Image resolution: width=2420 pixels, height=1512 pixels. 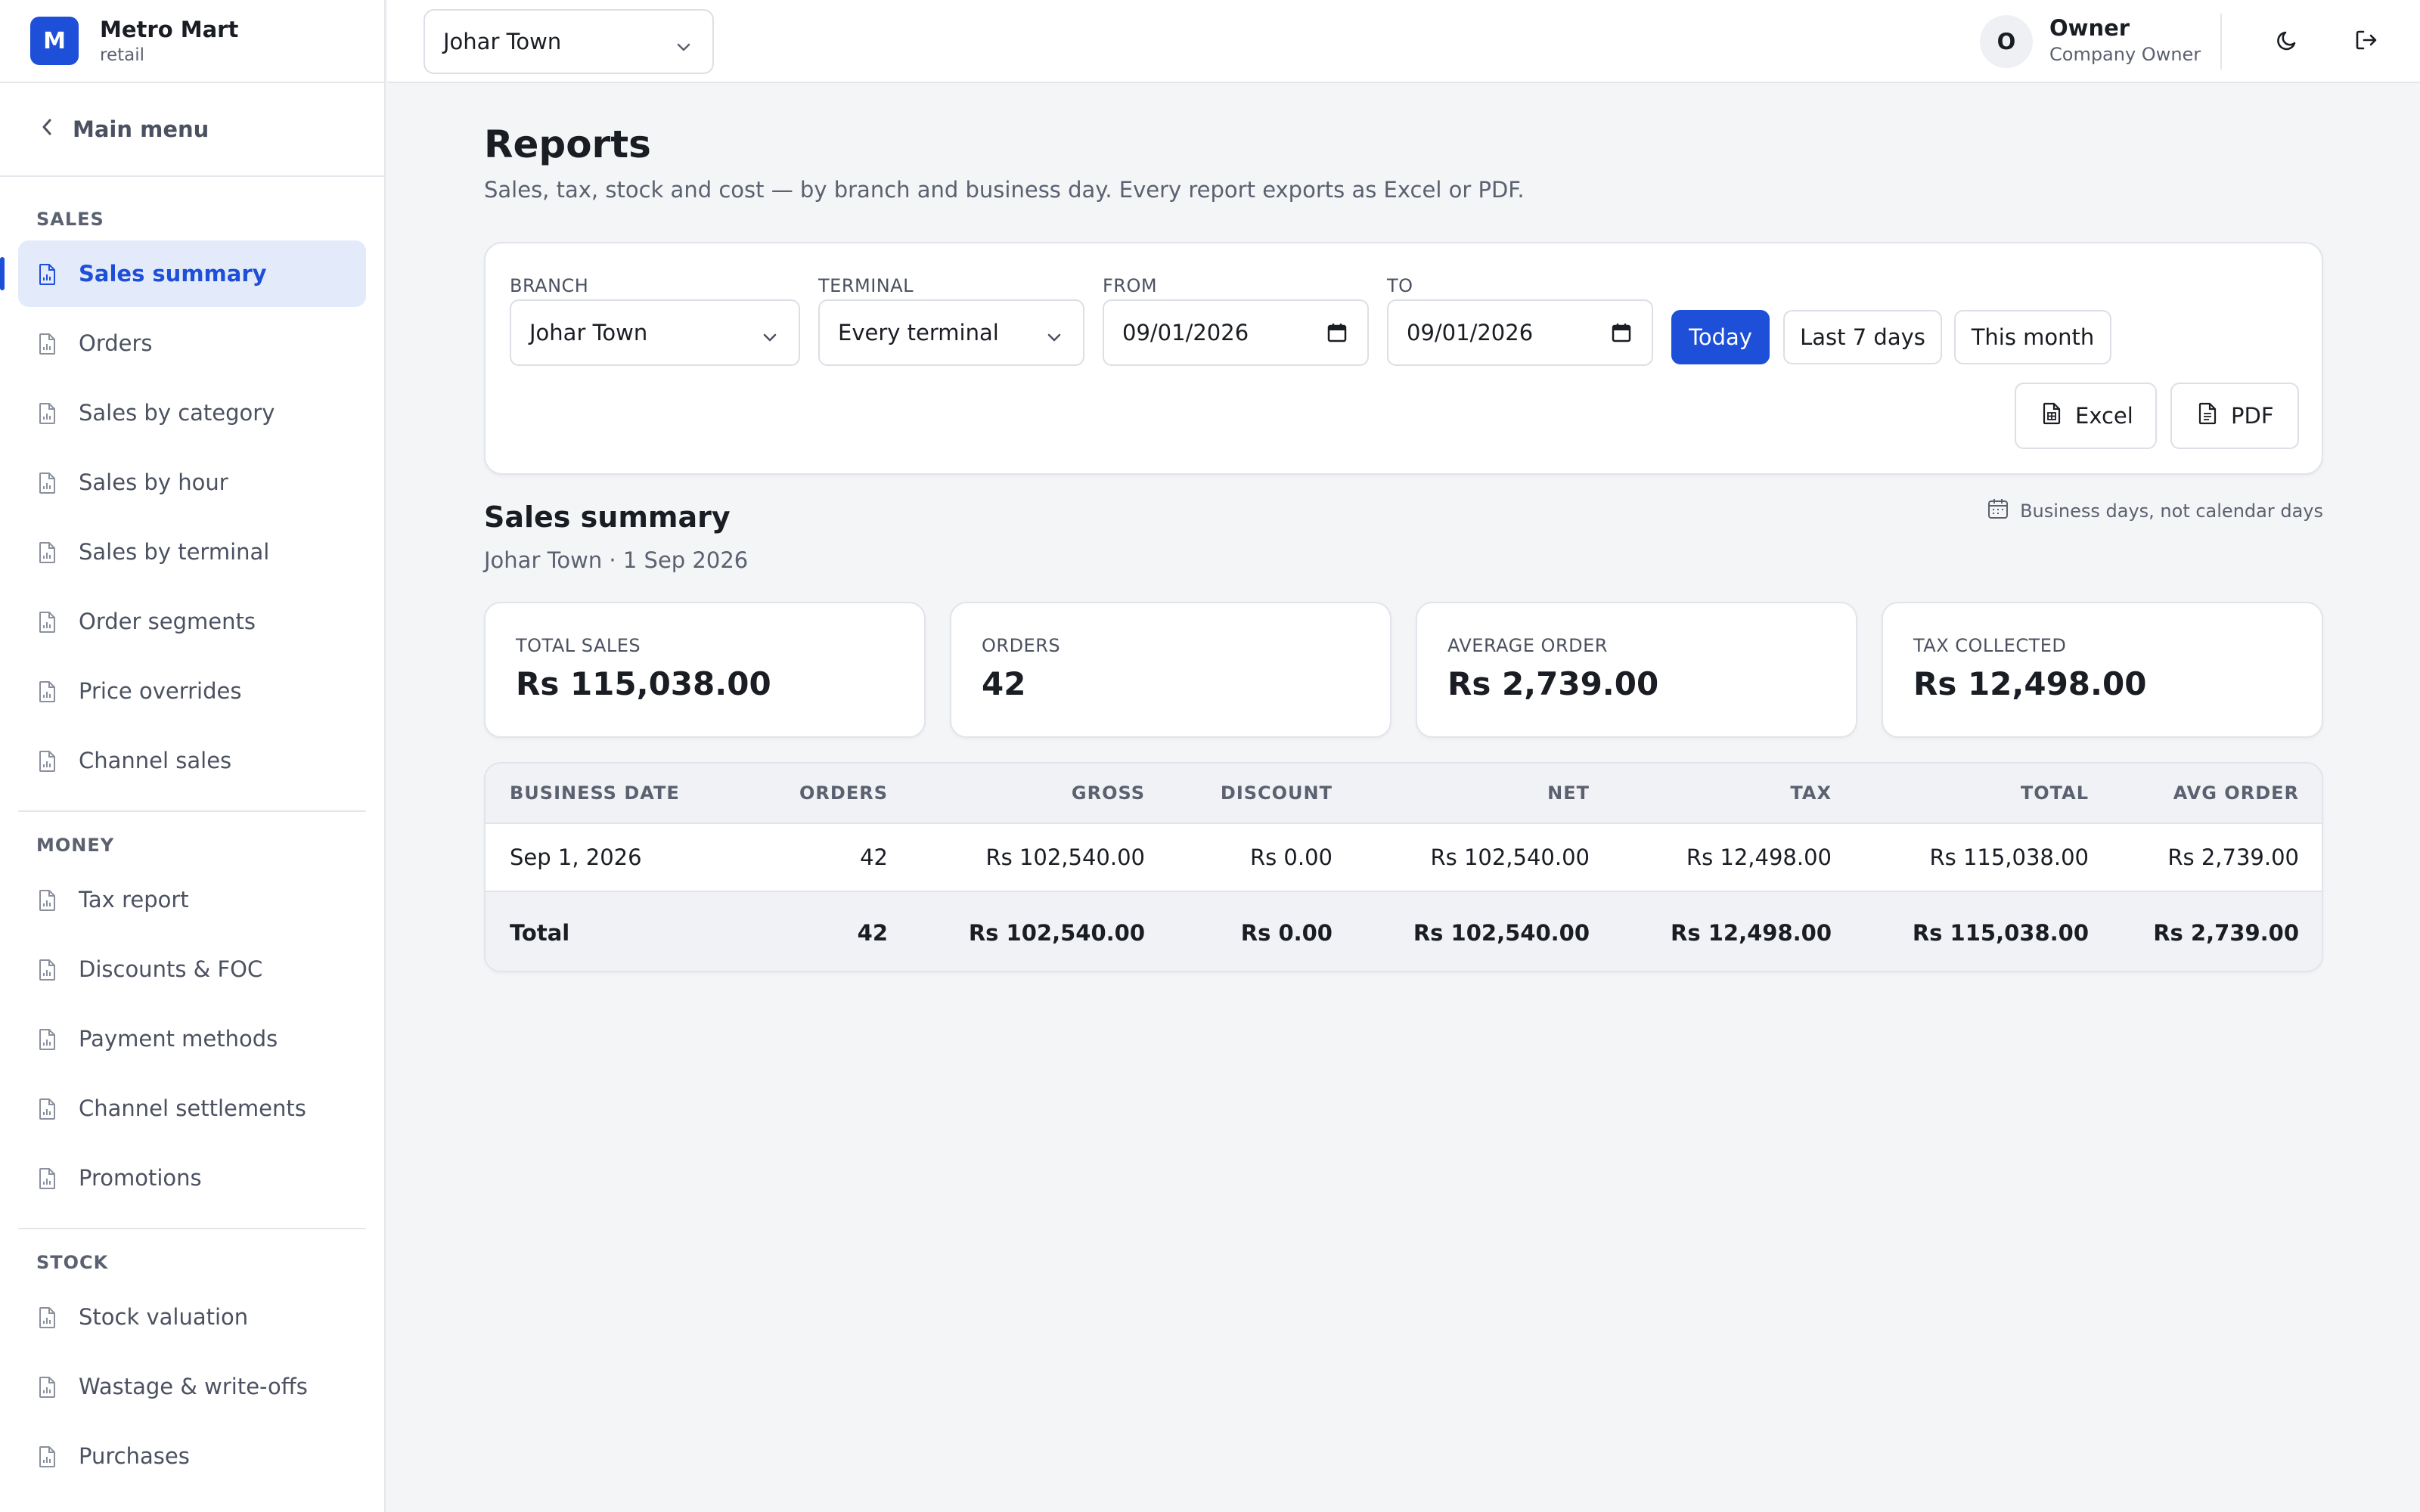 I want to click on sidebar-item-payment-methods: Payment methods, so click(x=192, y=1039).